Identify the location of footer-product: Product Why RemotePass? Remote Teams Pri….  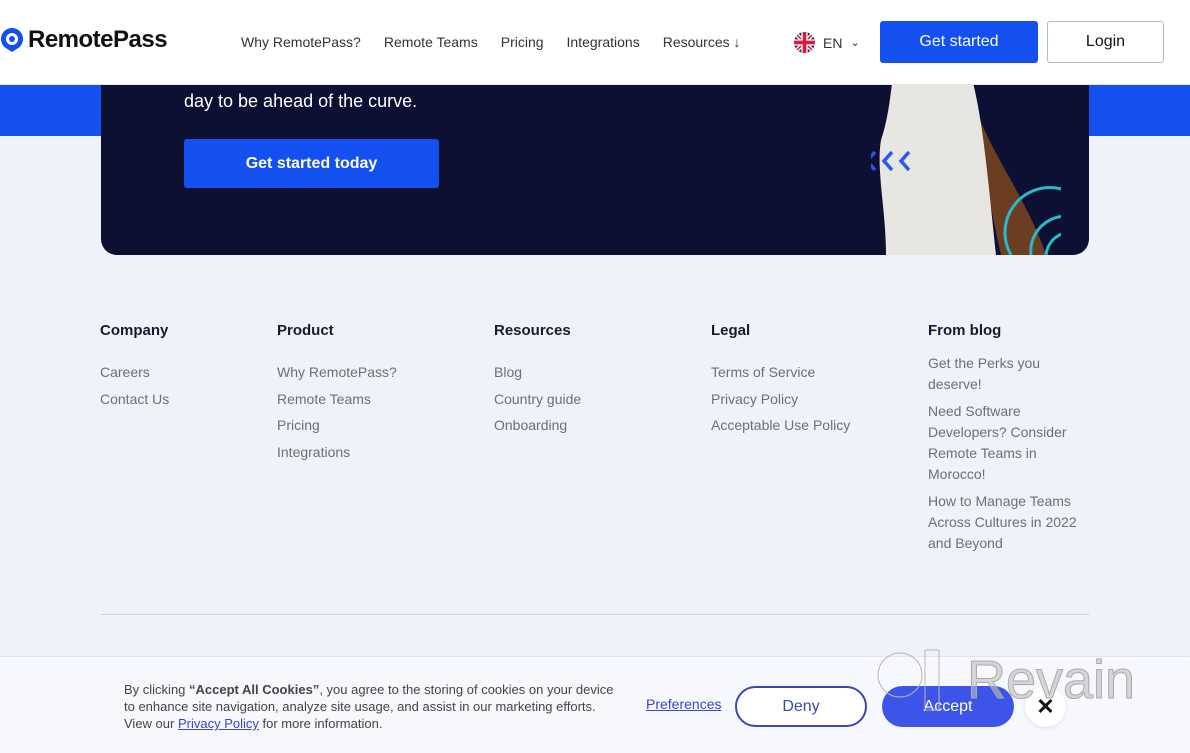
(337, 393).